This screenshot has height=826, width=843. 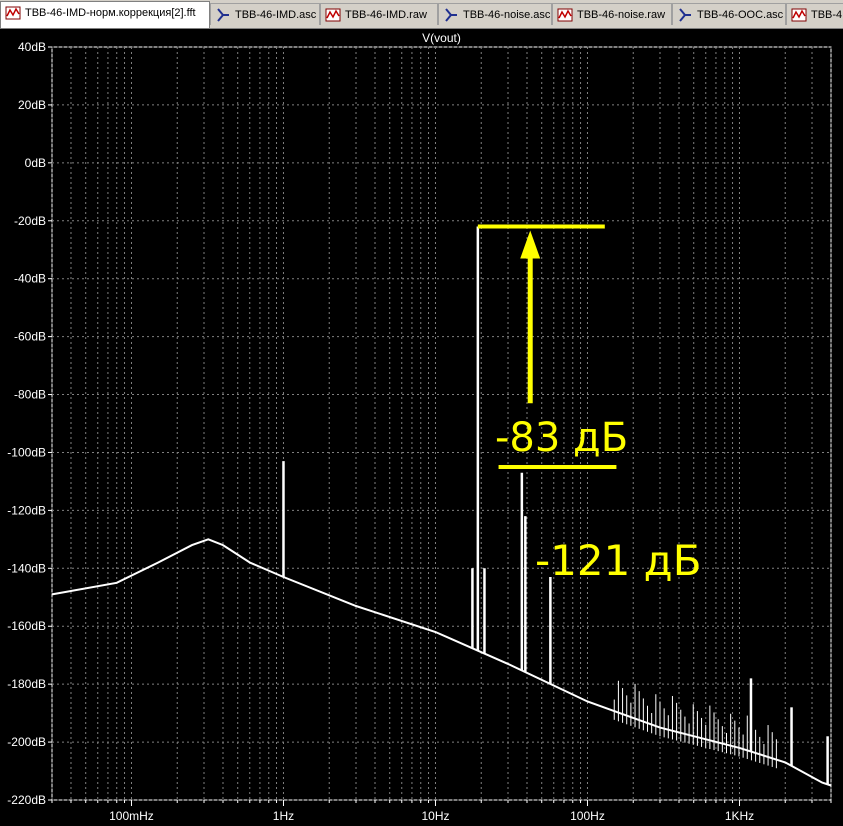 What do you see at coordinates (26, 510) in the screenshot?
I see `y-tick-label: -120dB` at bounding box center [26, 510].